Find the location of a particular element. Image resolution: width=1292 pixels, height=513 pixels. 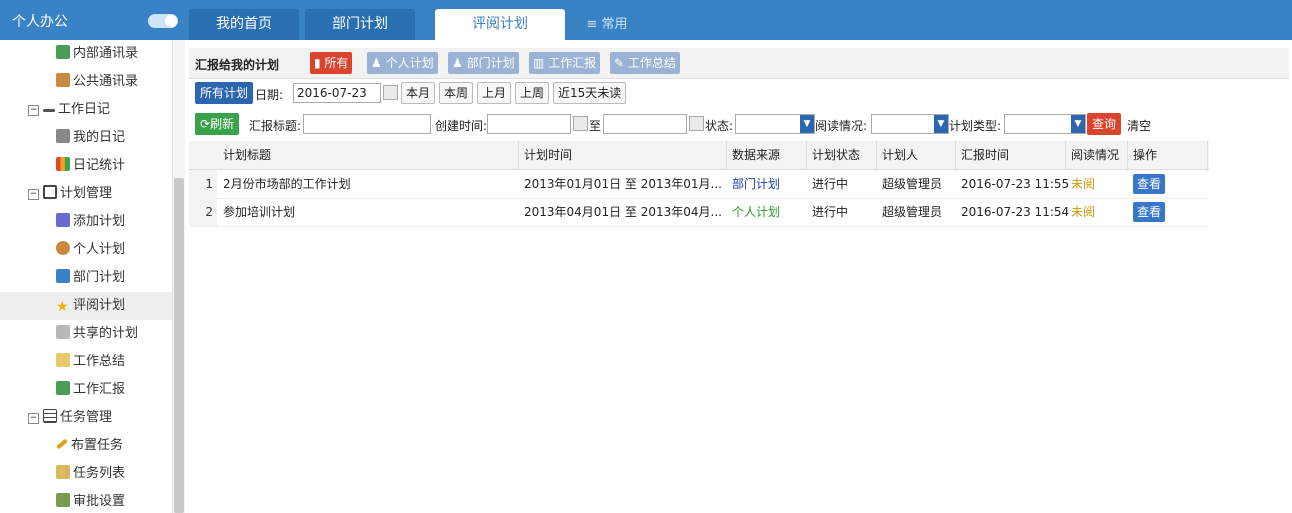

rownum-header is located at coordinates (203, 155).